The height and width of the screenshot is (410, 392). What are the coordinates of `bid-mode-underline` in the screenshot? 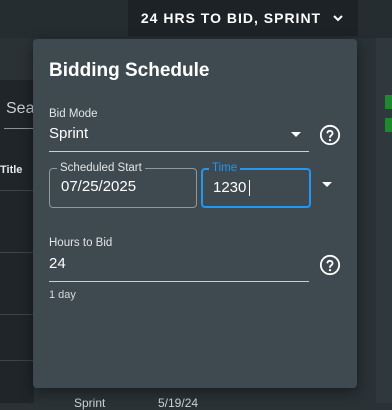 It's located at (179, 151).